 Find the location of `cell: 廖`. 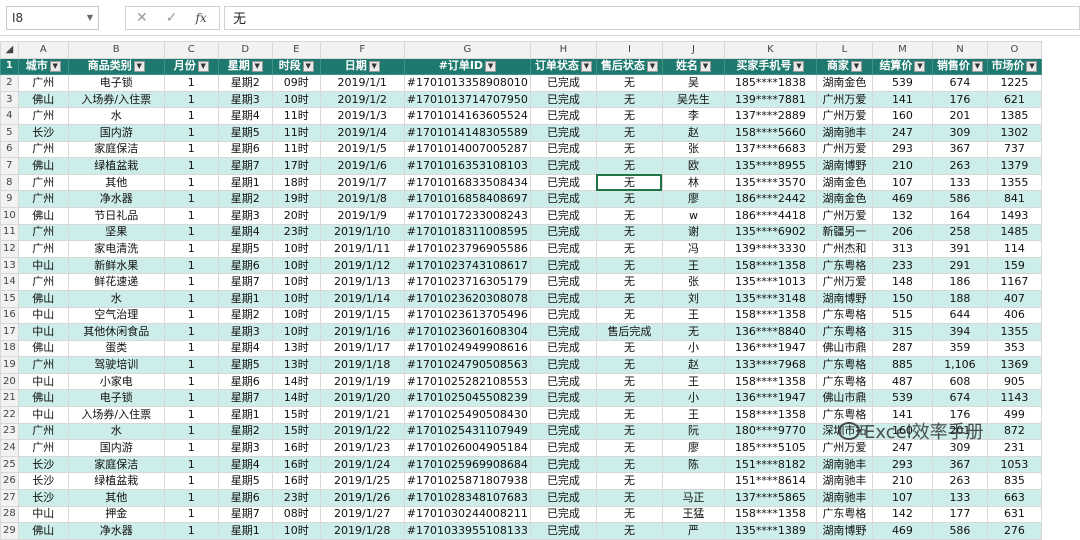

cell: 廖 is located at coordinates (693, 199).